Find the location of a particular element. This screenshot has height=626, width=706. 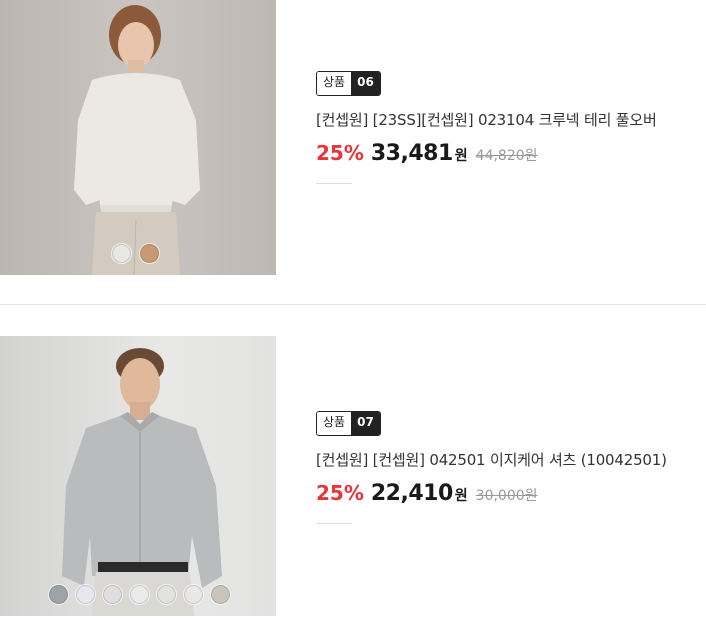

section-divider is located at coordinates (353, 304).